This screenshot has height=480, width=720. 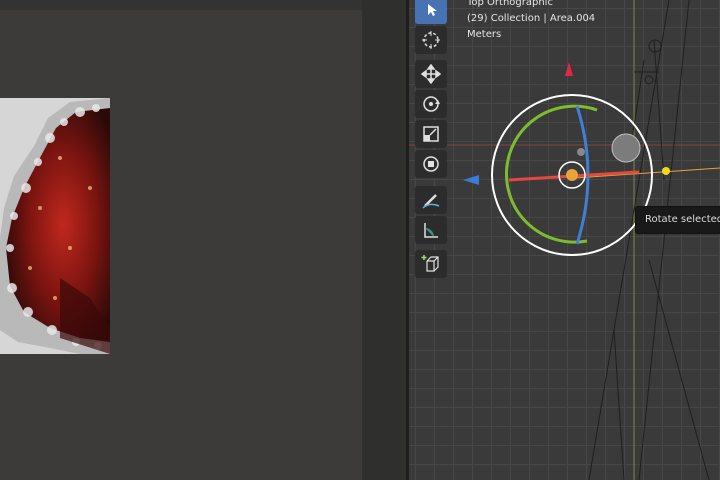 I want to click on navigate-left-arrow, so click(x=471, y=180).